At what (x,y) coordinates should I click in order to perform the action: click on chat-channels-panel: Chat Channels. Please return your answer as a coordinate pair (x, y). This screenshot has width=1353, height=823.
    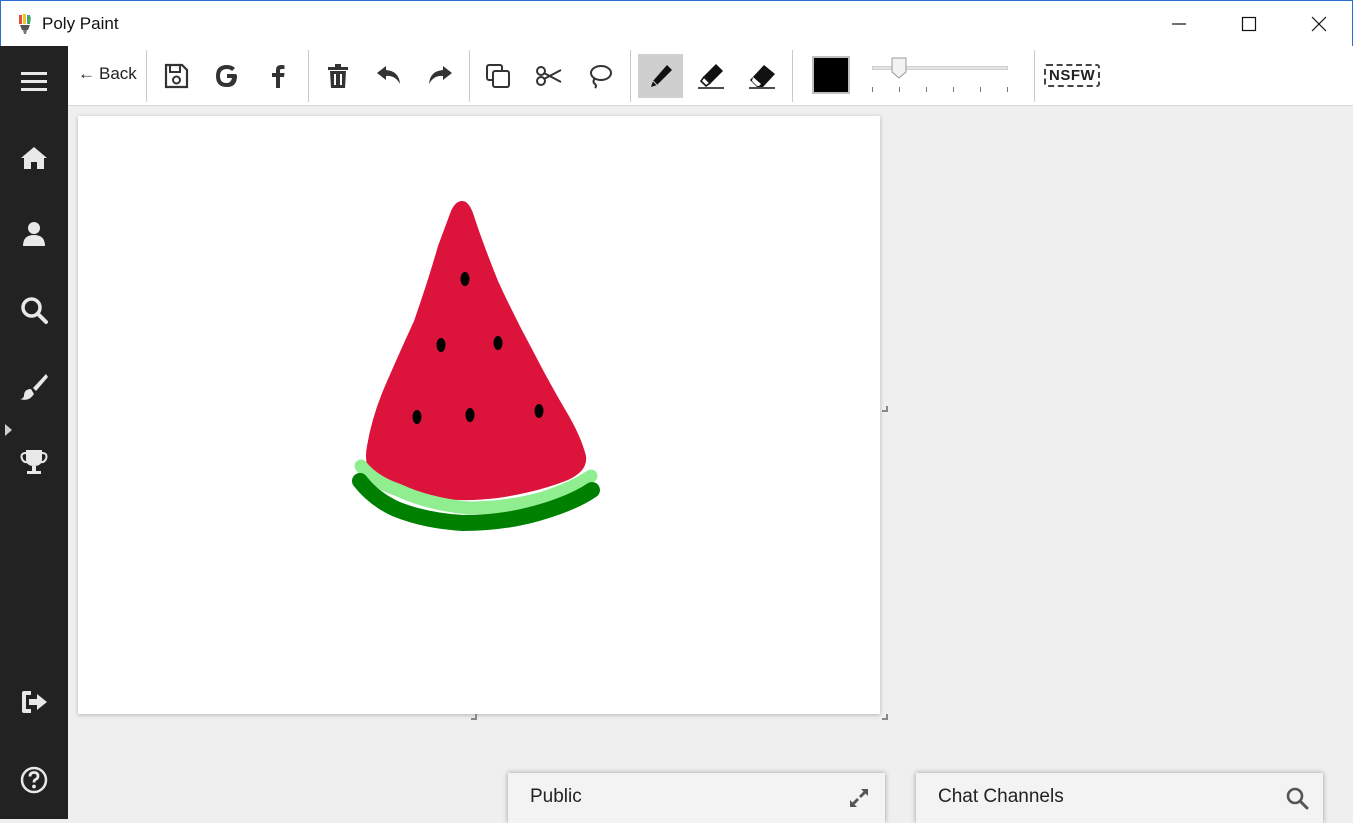
    Looking at the image, I should click on (1119, 798).